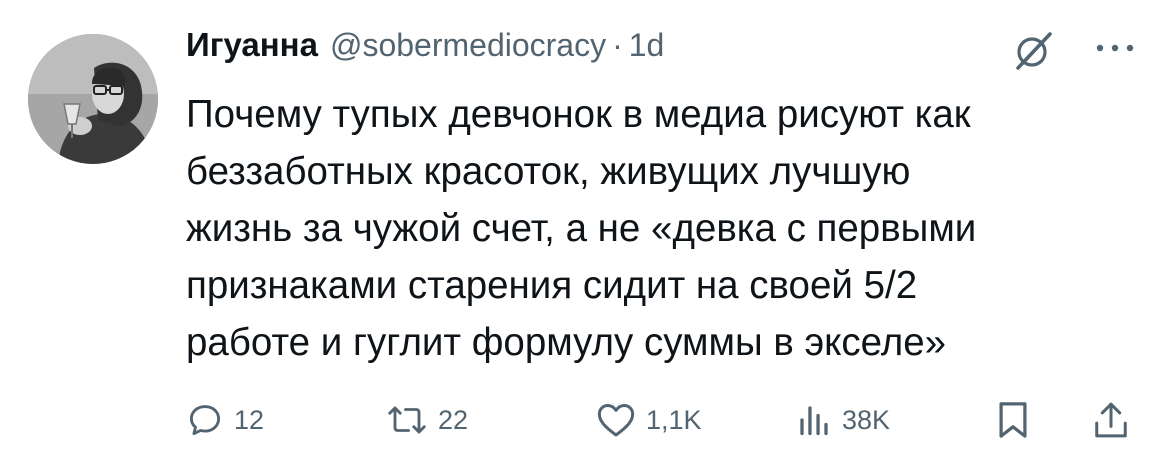 The image size is (1170, 470). Describe the element at coordinates (252, 45) in the screenshot. I see `author-name: Игуанна` at that location.